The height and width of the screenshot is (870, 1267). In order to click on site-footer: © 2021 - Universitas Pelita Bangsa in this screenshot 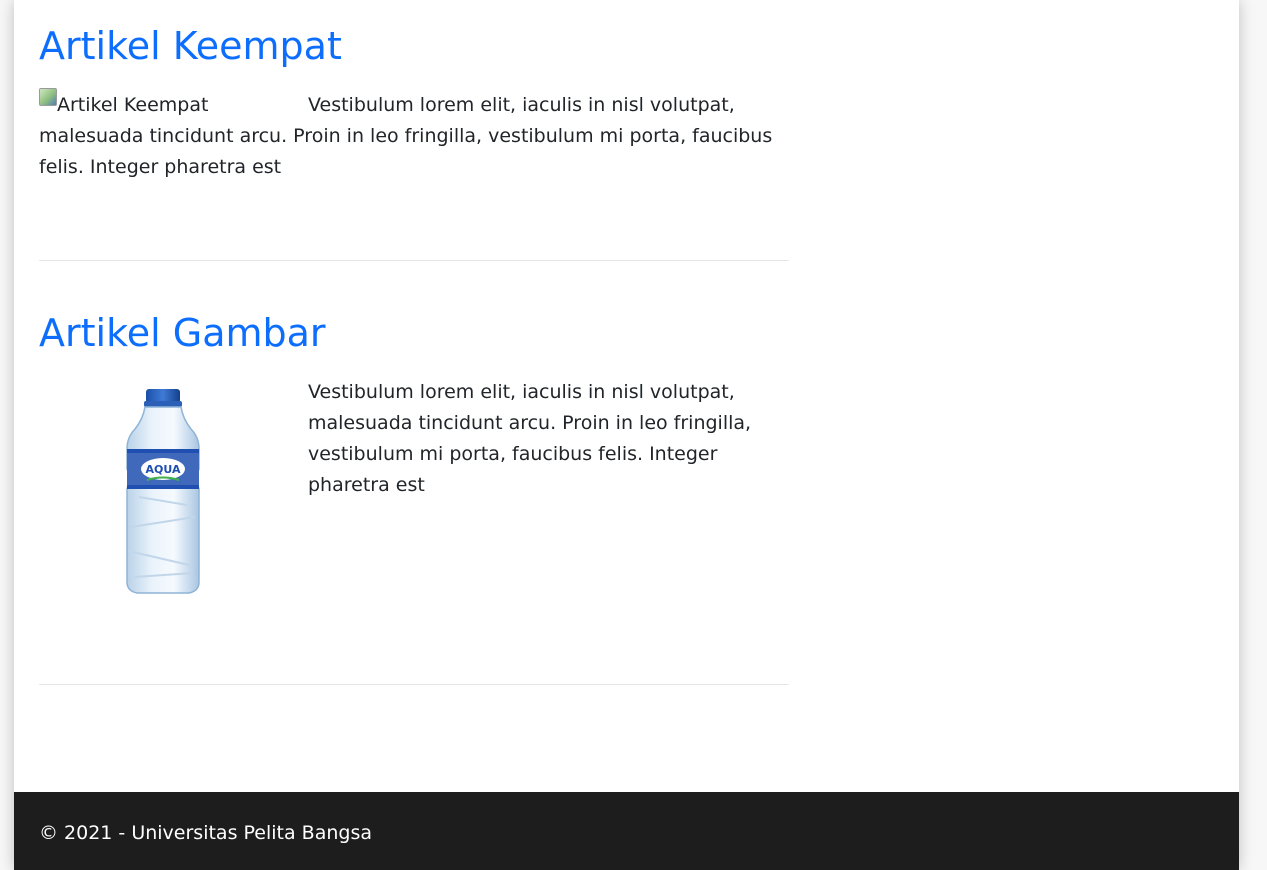, I will do `click(626, 831)`.